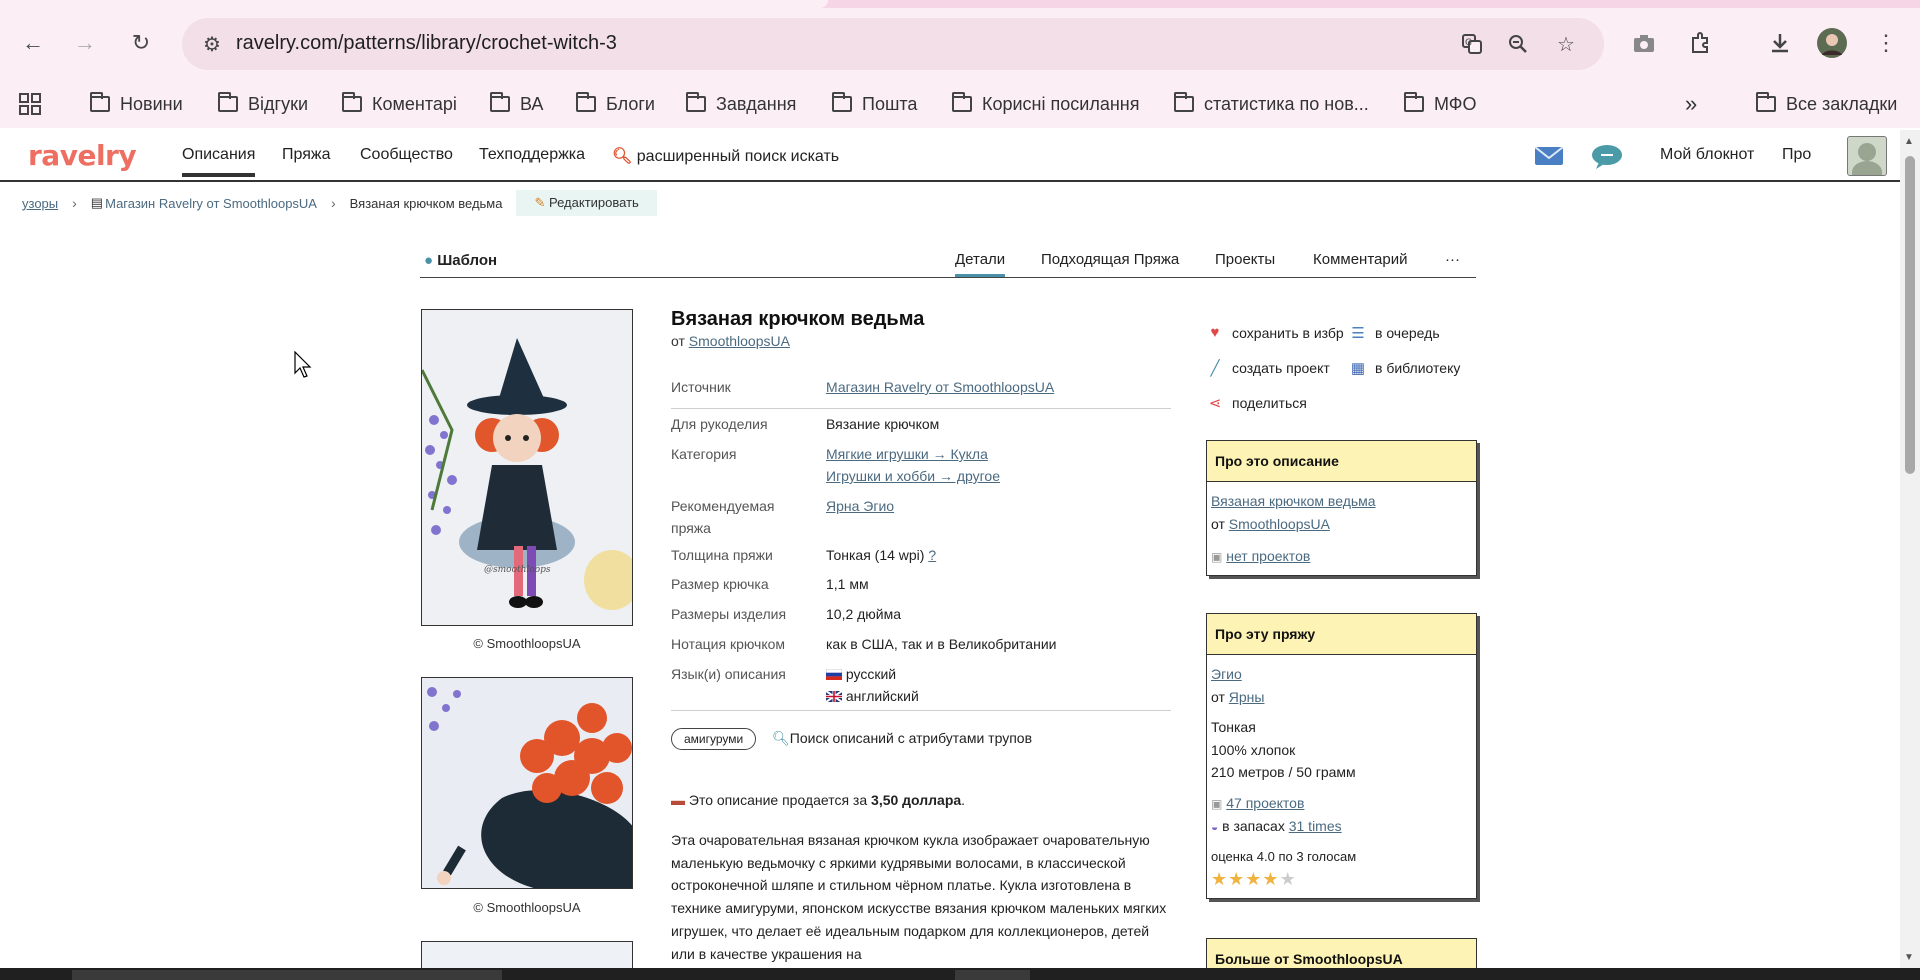 The image size is (1920, 980). Describe the element at coordinates (907, 454) in the screenshot. I see `category-link: Мягкие игрушки → Кукла` at that location.